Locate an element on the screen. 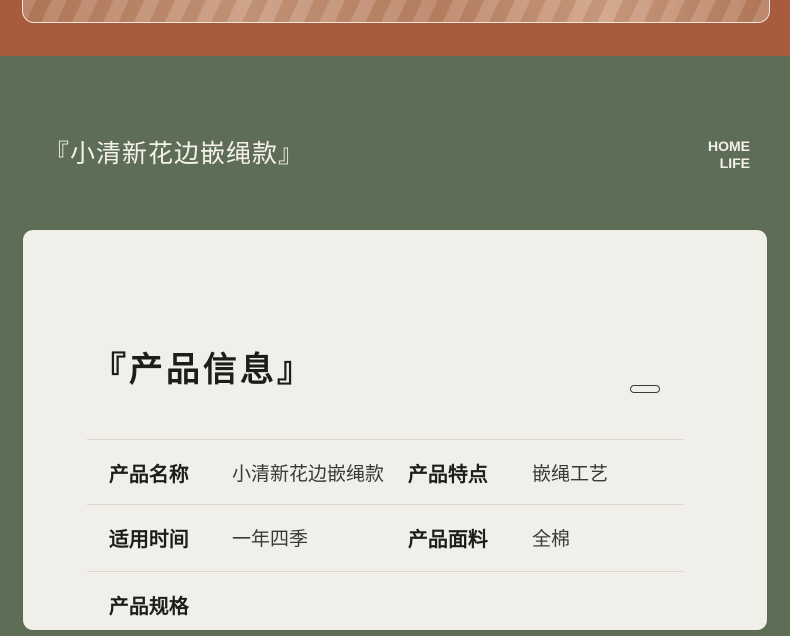 The height and width of the screenshot is (636, 790). spec-label: 适用时间 is located at coordinates (149, 538).